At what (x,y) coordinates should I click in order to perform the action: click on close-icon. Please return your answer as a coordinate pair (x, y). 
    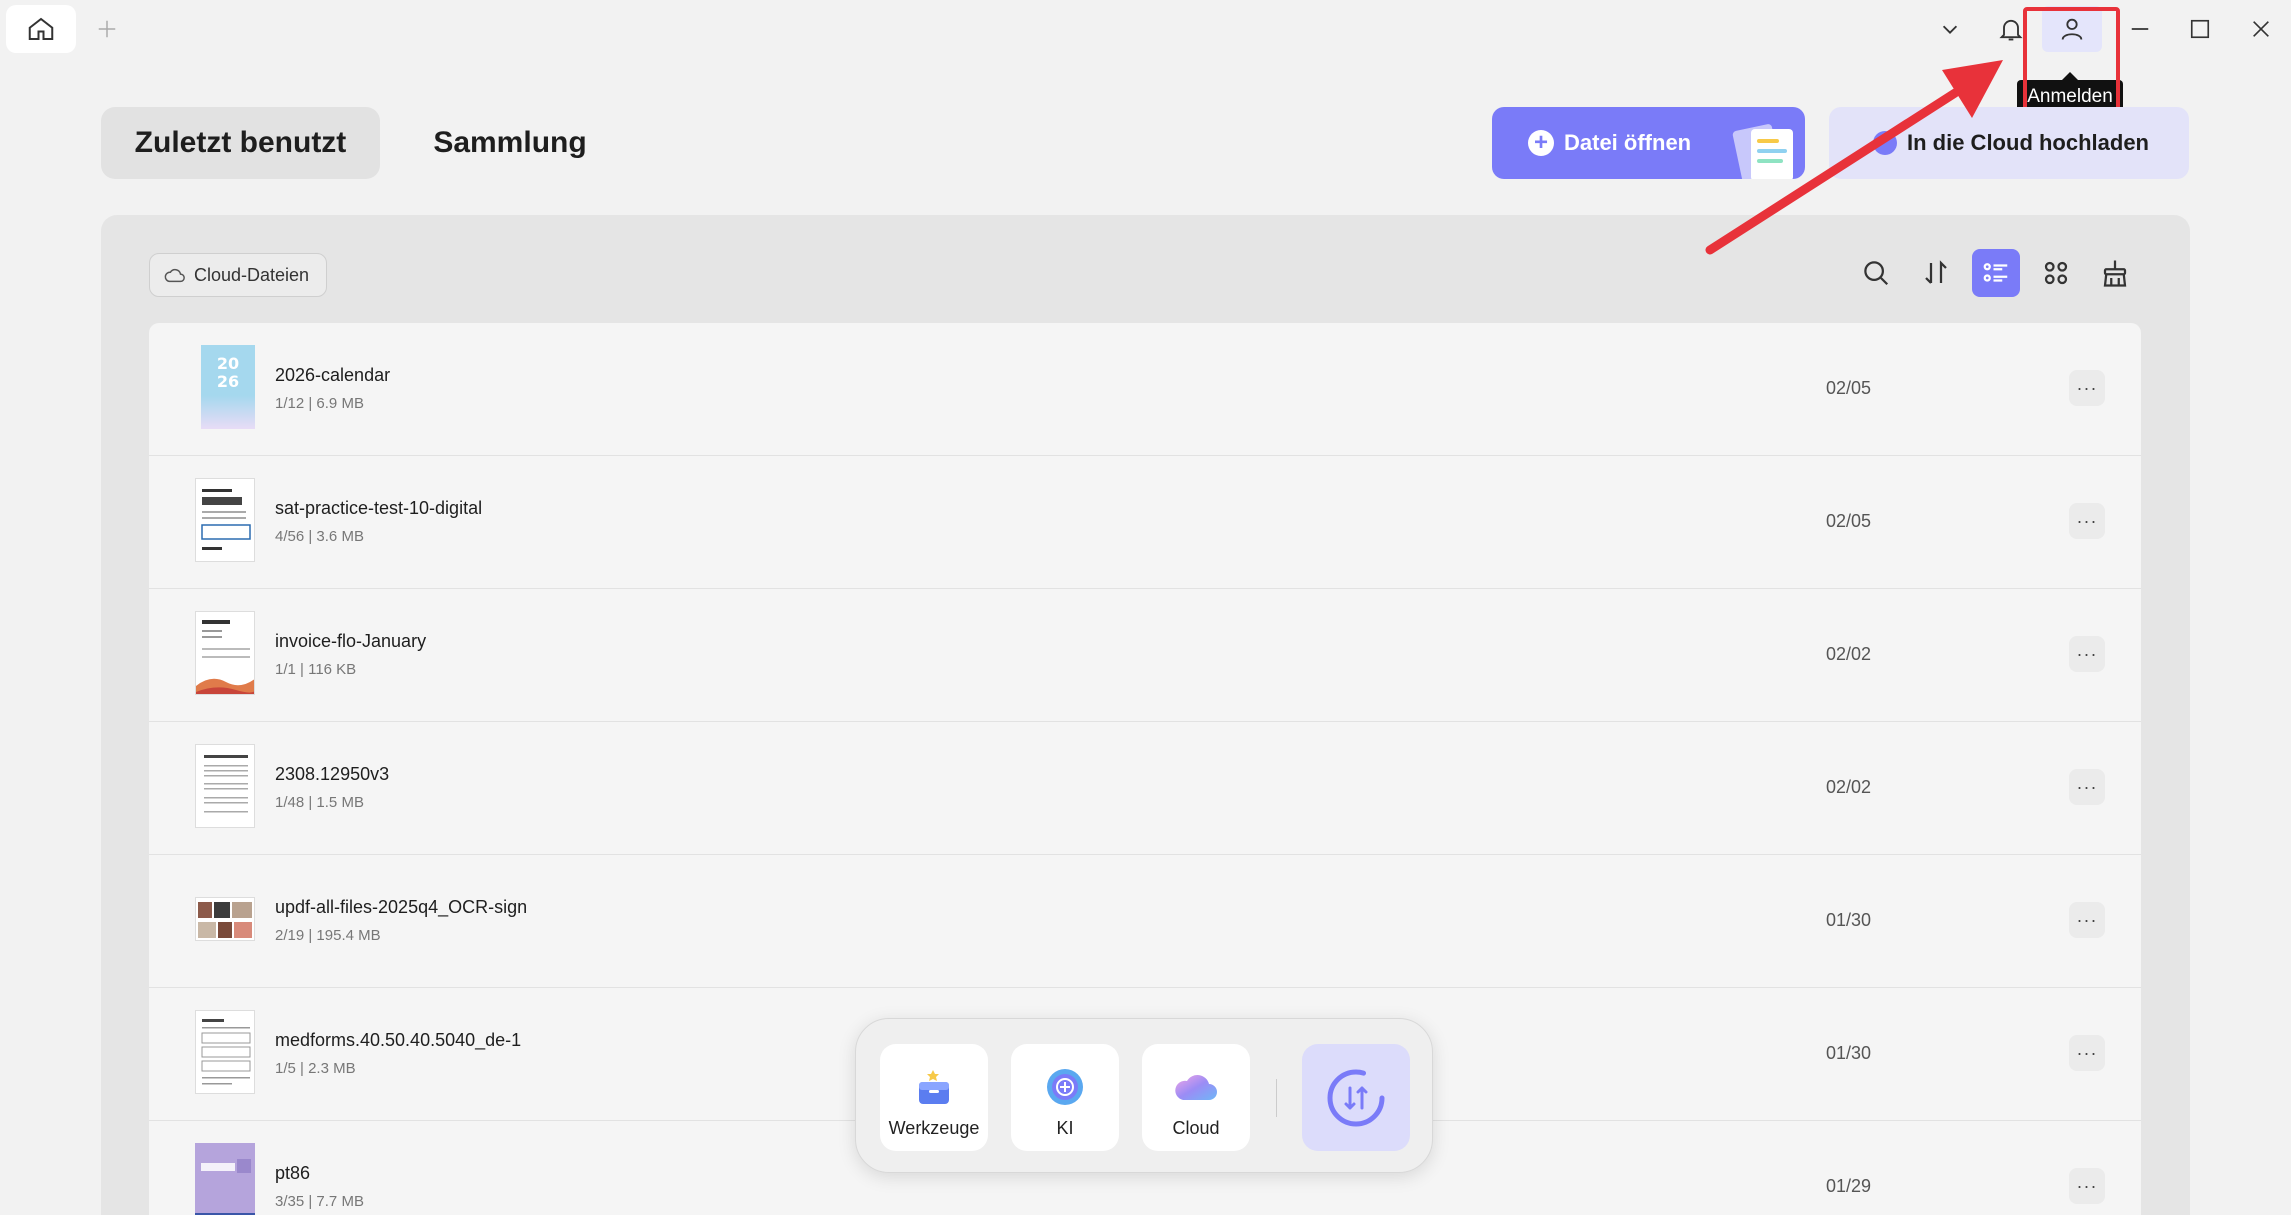
    Looking at the image, I should click on (2261, 29).